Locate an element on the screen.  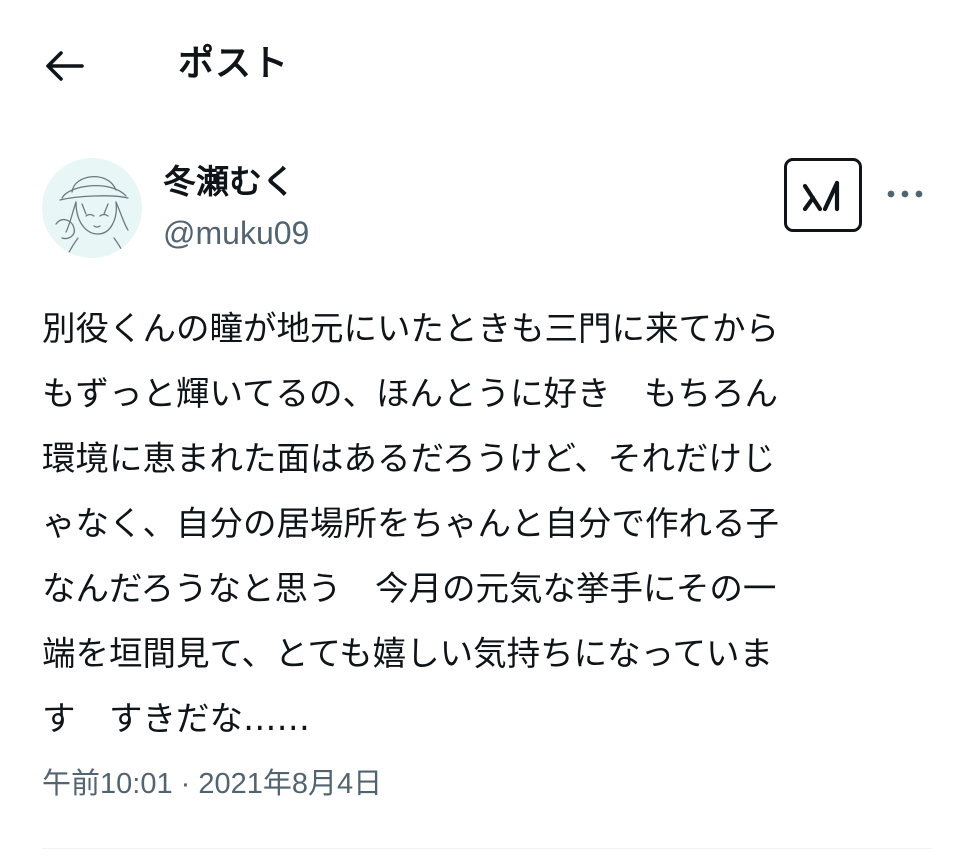
author-display-name: 冬瀬むく is located at coordinates (229, 182).